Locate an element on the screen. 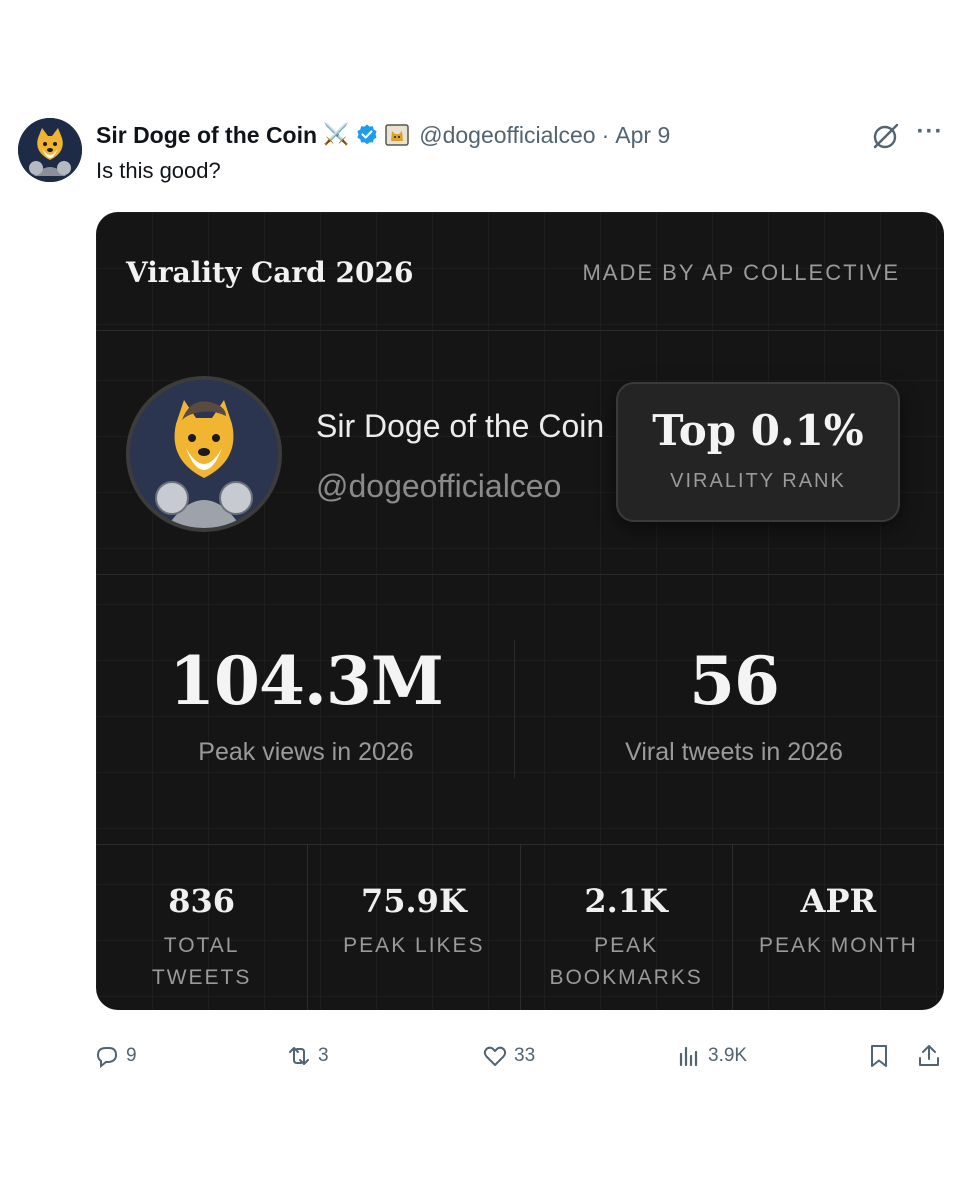  verified-badge-icon is located at coordinates (367, 135).